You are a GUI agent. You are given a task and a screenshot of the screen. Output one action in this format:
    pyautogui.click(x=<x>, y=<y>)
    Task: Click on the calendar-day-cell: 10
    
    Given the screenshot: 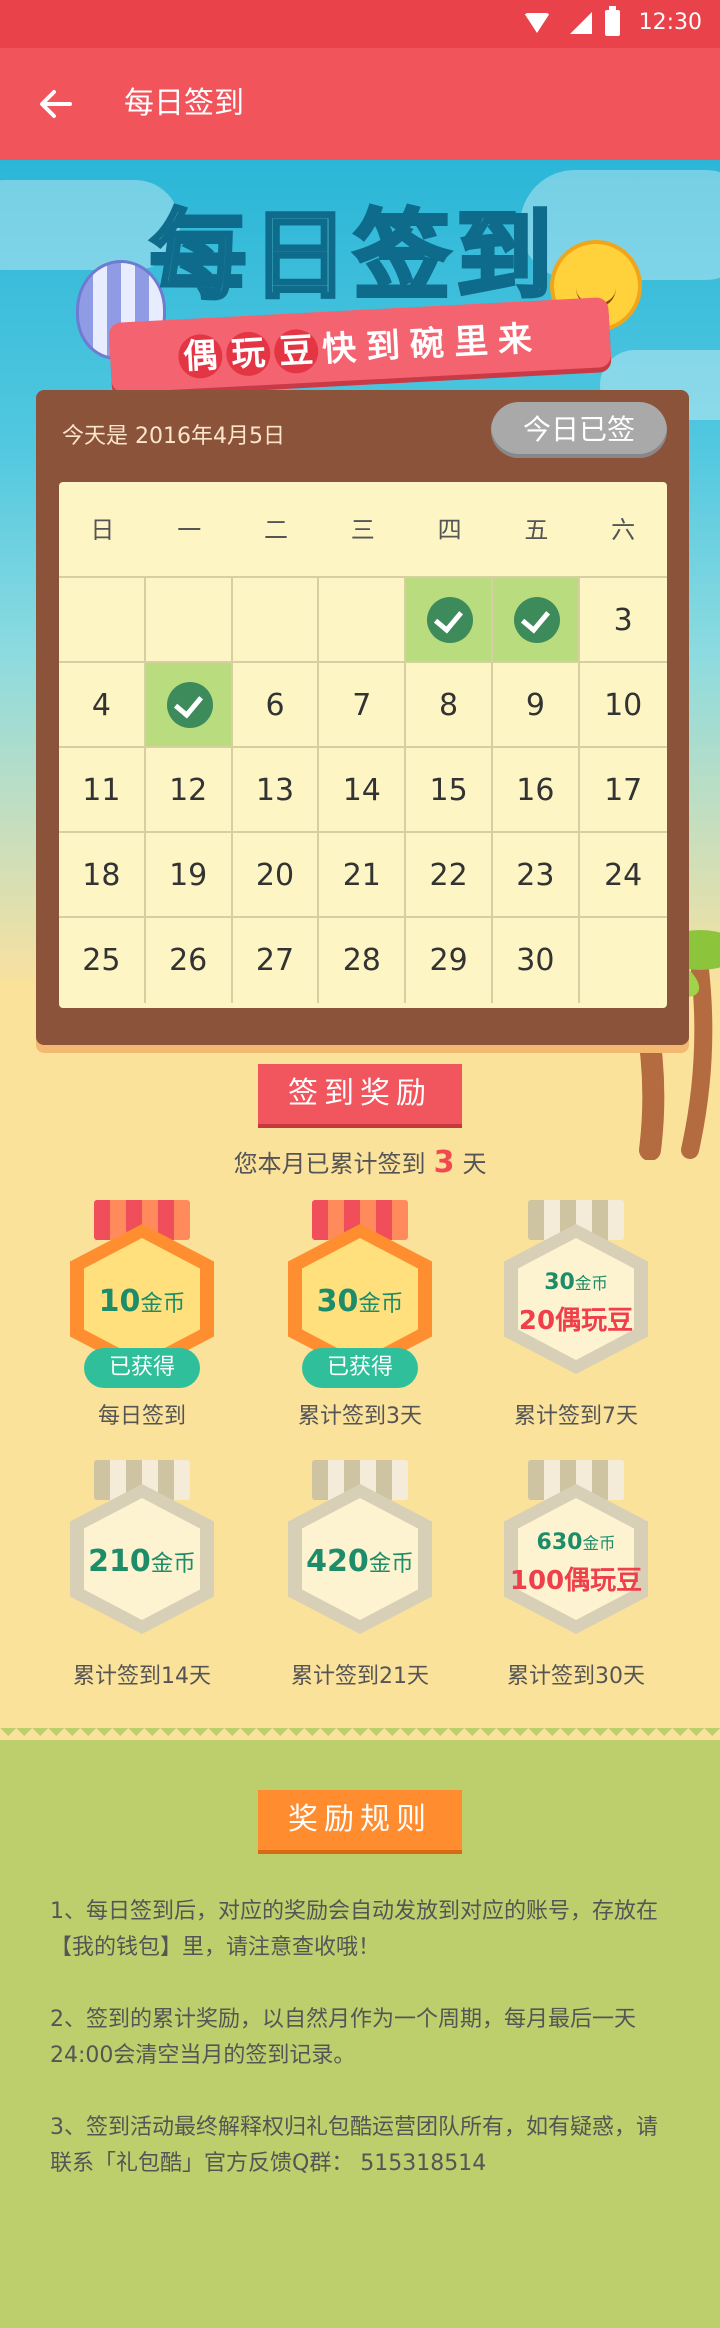 What is the action you would take?
    pyautogui.click(x=623, y=705)
    